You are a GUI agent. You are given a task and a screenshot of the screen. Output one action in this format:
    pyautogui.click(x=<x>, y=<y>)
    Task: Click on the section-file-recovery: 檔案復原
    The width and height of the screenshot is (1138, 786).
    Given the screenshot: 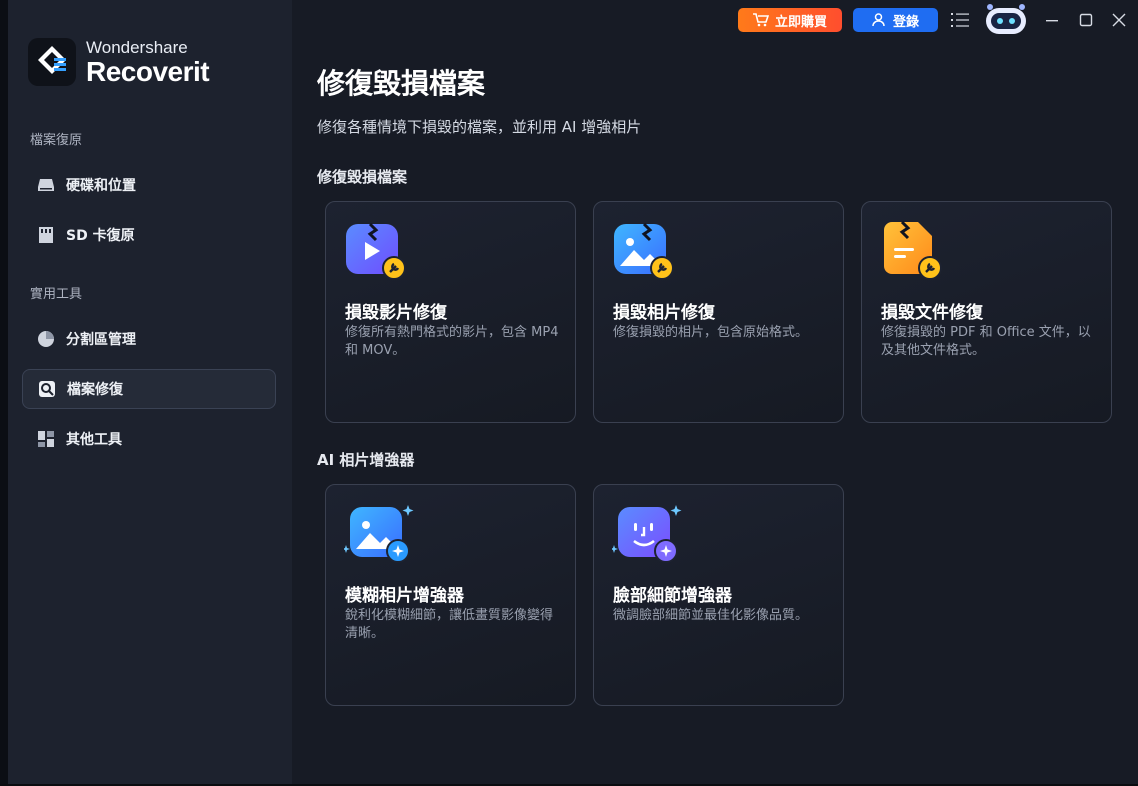 What is the action you would take?
    pyautogui.click(x=56, y=140)
    